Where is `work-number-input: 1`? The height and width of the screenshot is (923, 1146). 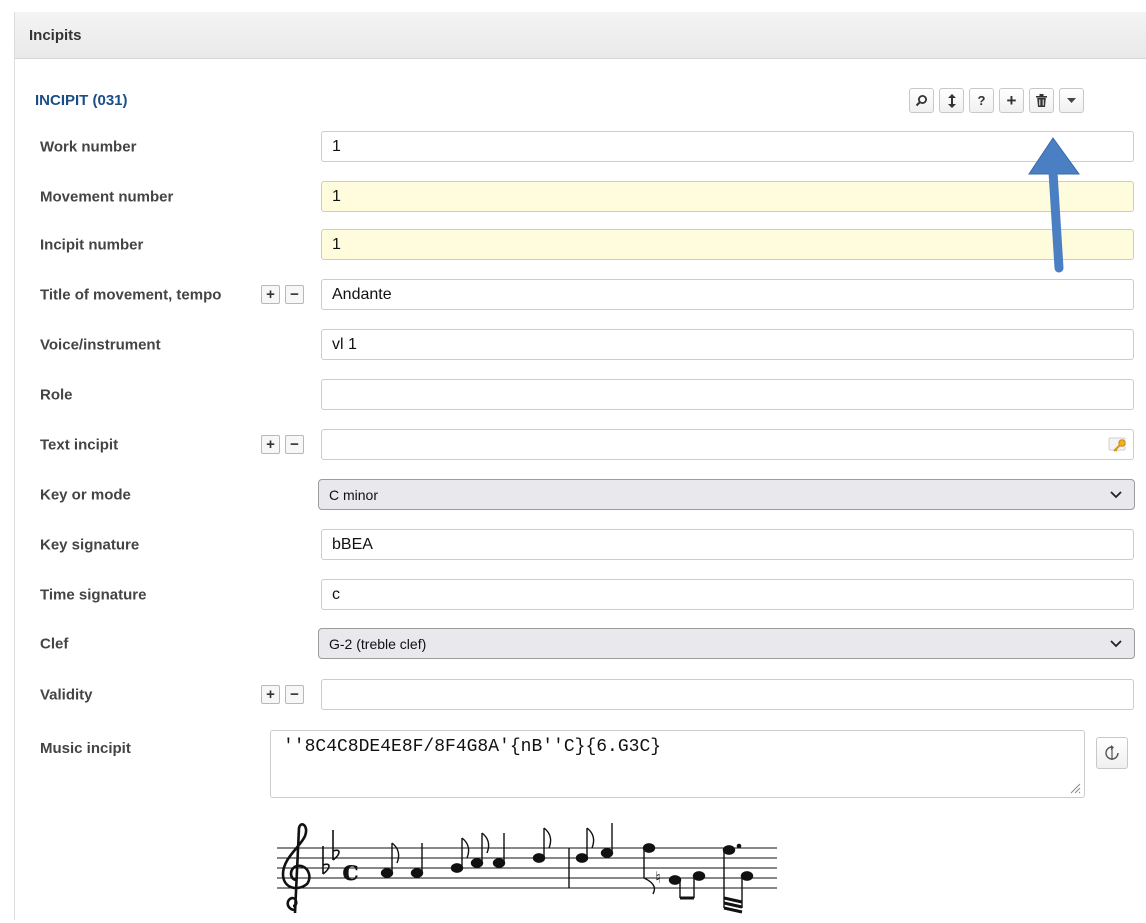
work-number-input: 1 is located at coordinates (727, 146).